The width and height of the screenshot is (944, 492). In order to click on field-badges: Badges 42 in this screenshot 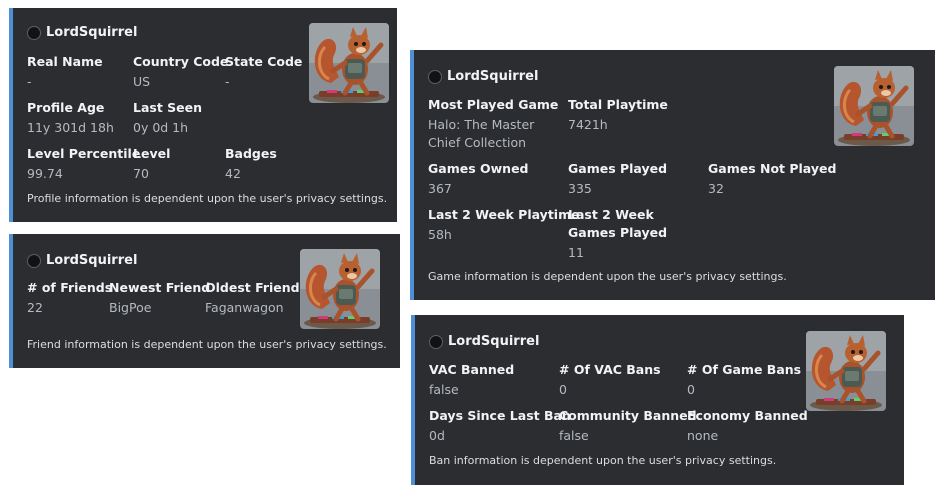, I will do `click(251, 164)`.